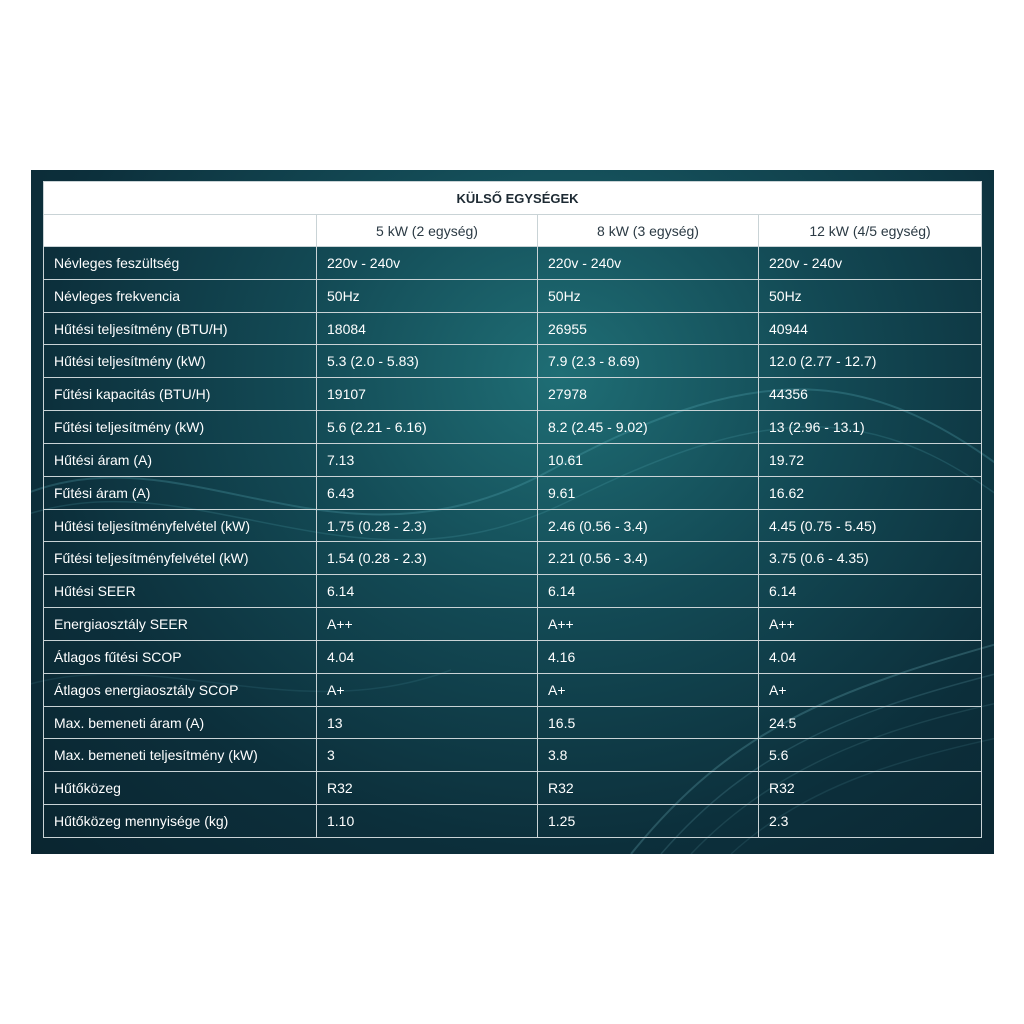  I want to click on table-cell: 6.43, so click(427, 492).